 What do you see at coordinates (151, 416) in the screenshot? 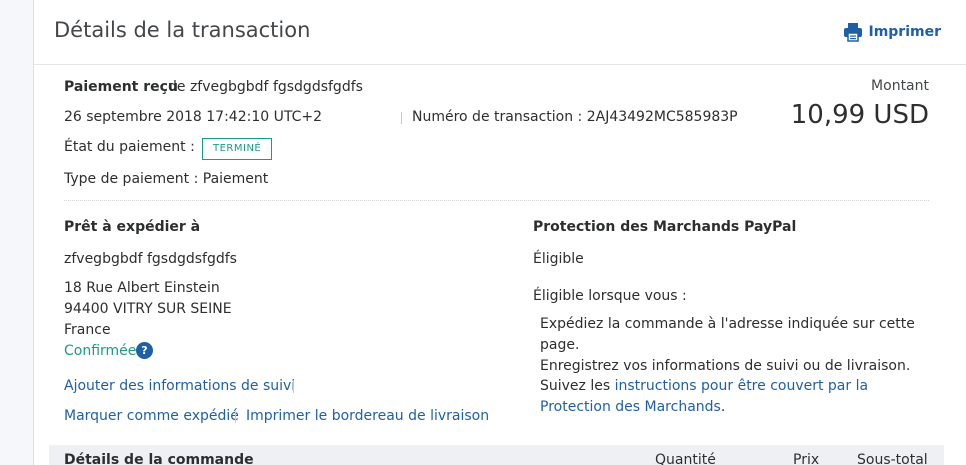
I see `mark-shipped-link: Marquer comme expédié` at bounding box center [151, 416].